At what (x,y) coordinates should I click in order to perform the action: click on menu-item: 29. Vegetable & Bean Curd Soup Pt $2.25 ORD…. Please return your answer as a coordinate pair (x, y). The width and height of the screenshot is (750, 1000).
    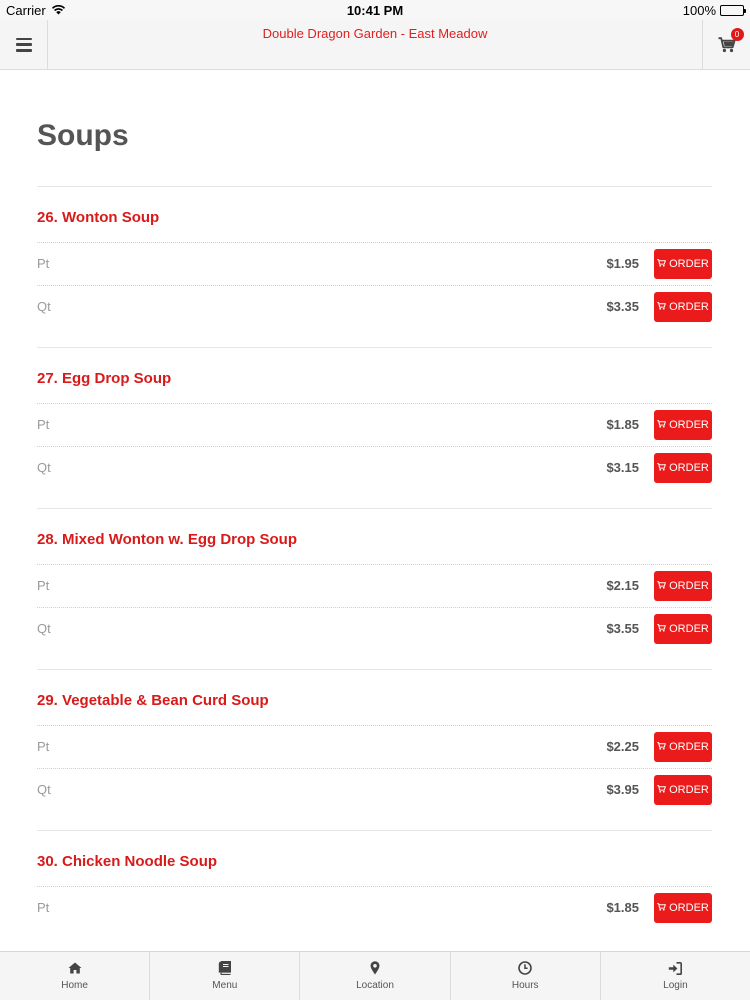
    Looking at the image, I should click on (374, 761).